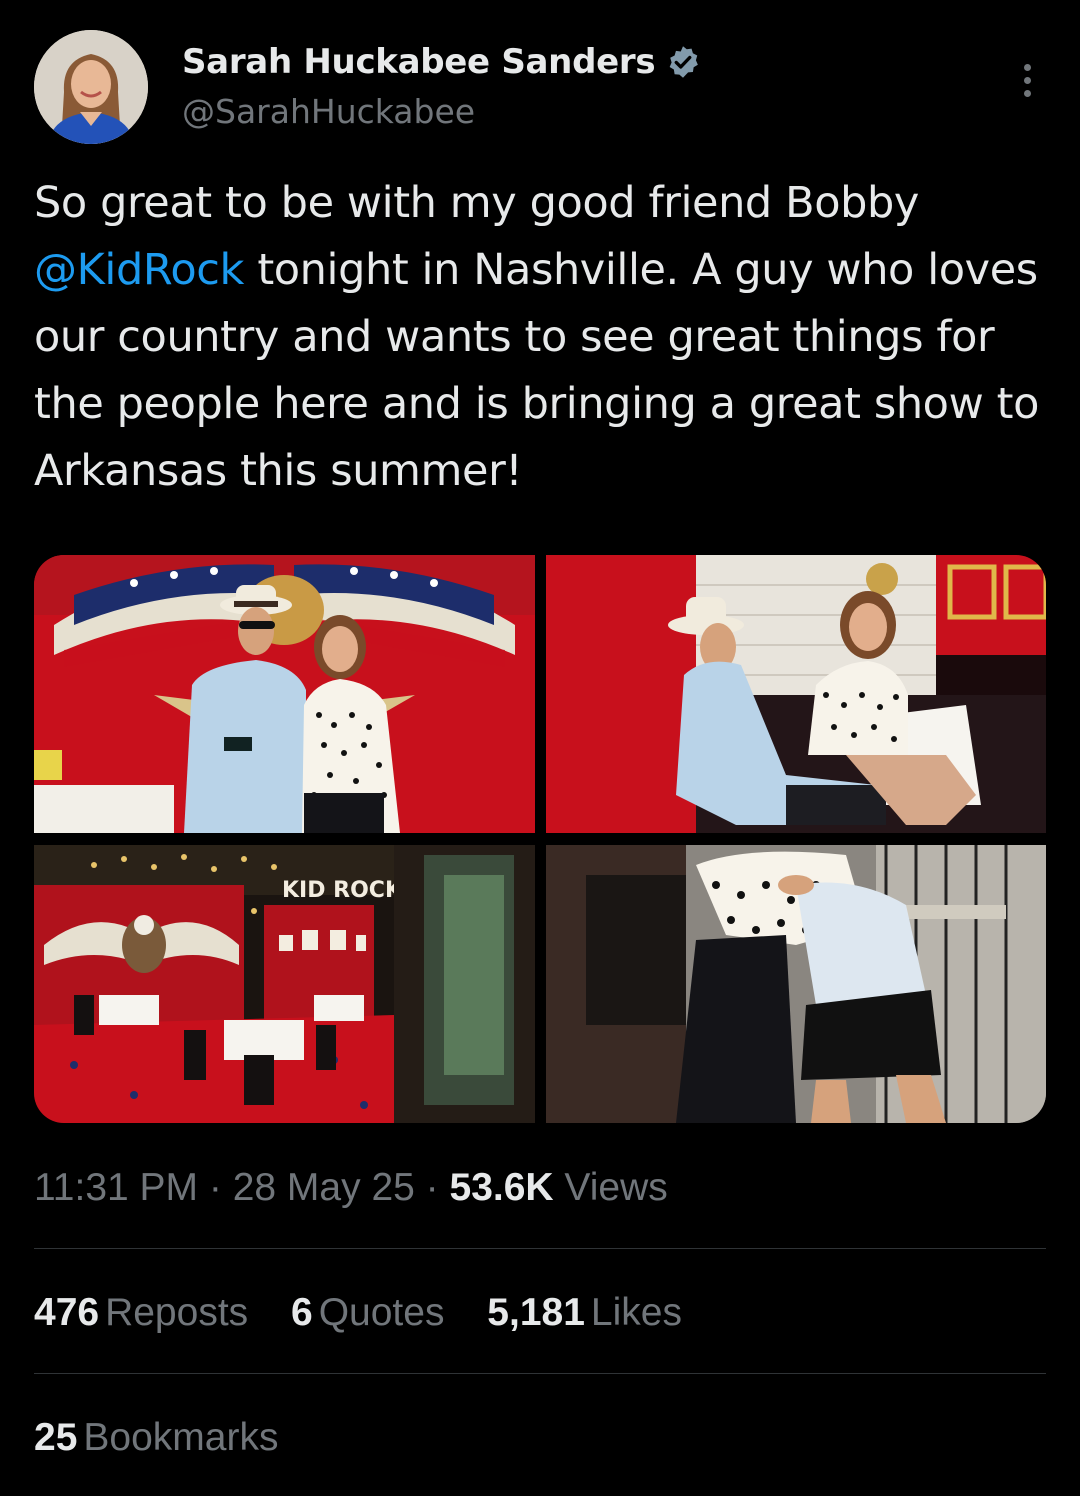 This screenshot has height=1496, width=1080. Describe the element at coordinates (181, 1437) in the screenshot. I see `bookmarks-label: Bookmarks` at that location.